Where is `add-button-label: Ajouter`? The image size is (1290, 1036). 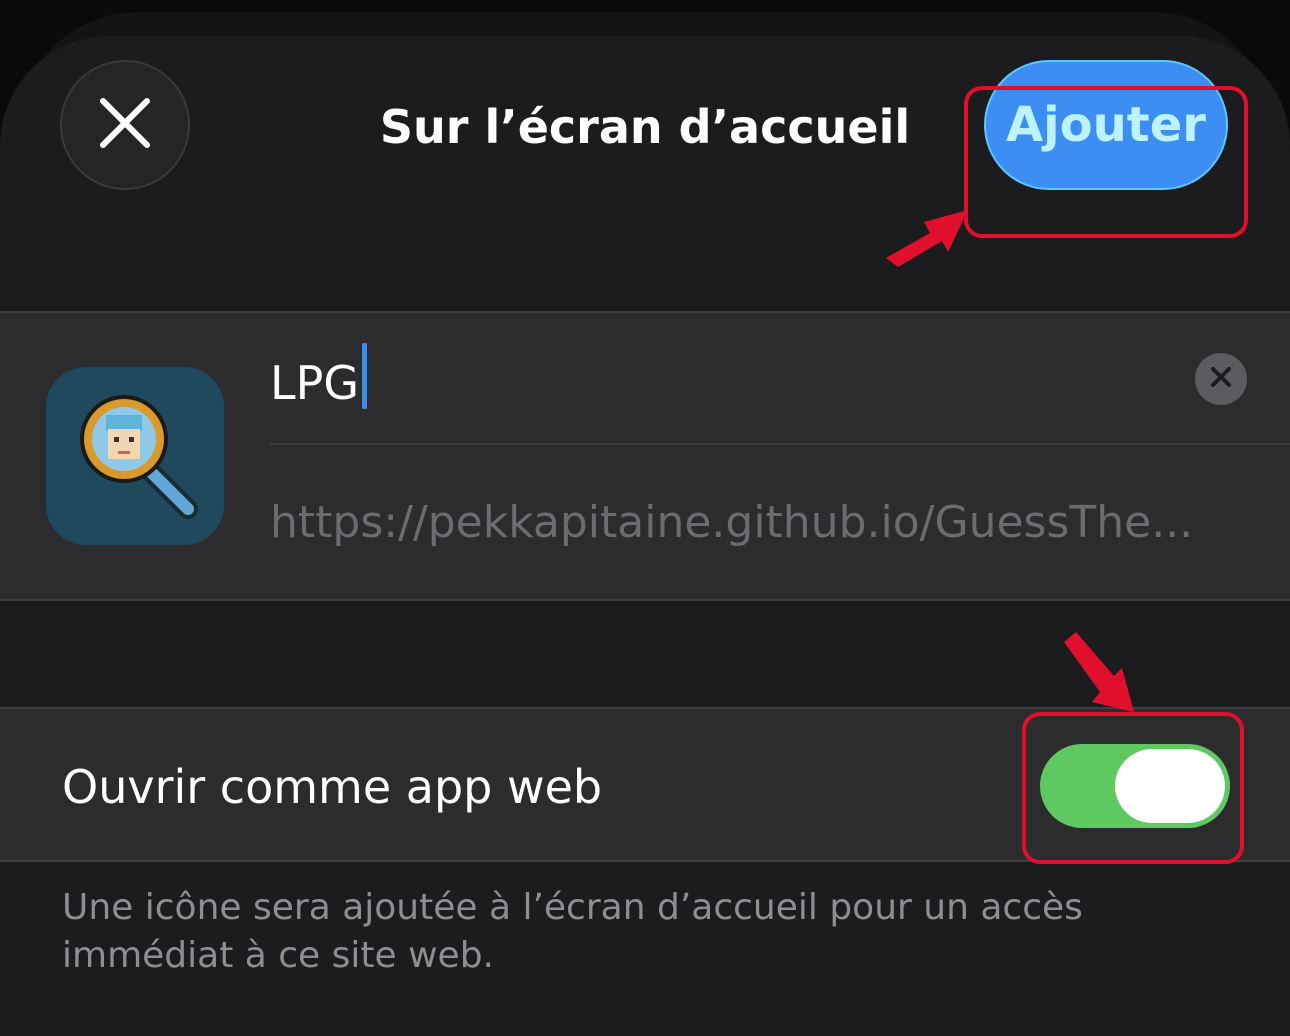
add-button-label: Ajouter is located at coordinates (1106, 125).